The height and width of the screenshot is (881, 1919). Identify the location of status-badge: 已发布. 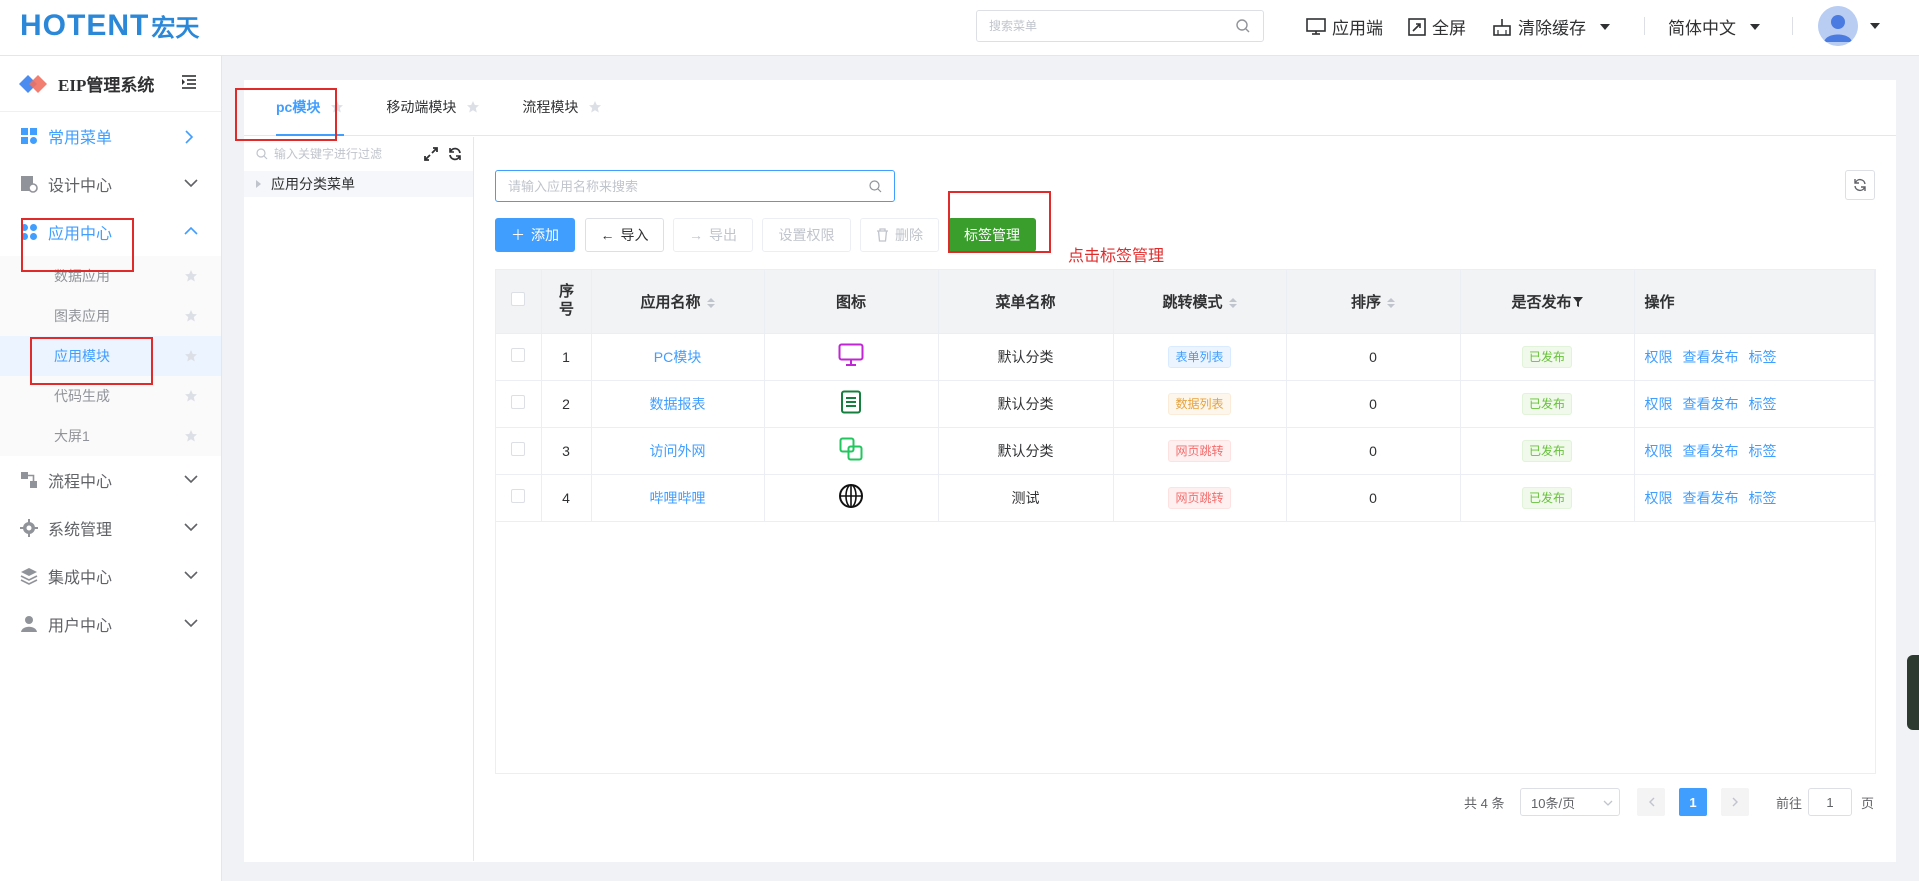
(1546, 356).